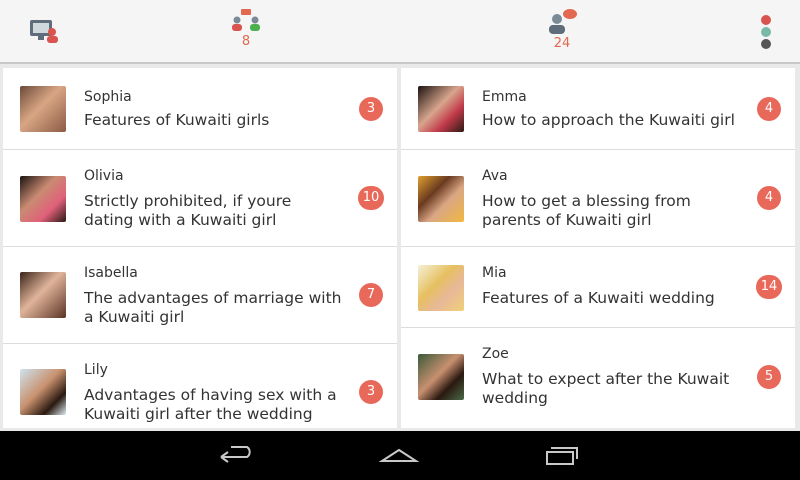 Image resolution: width=800 pixels, height=480 pixels. I want to click on author-name: Isabella, so click(111, 273).